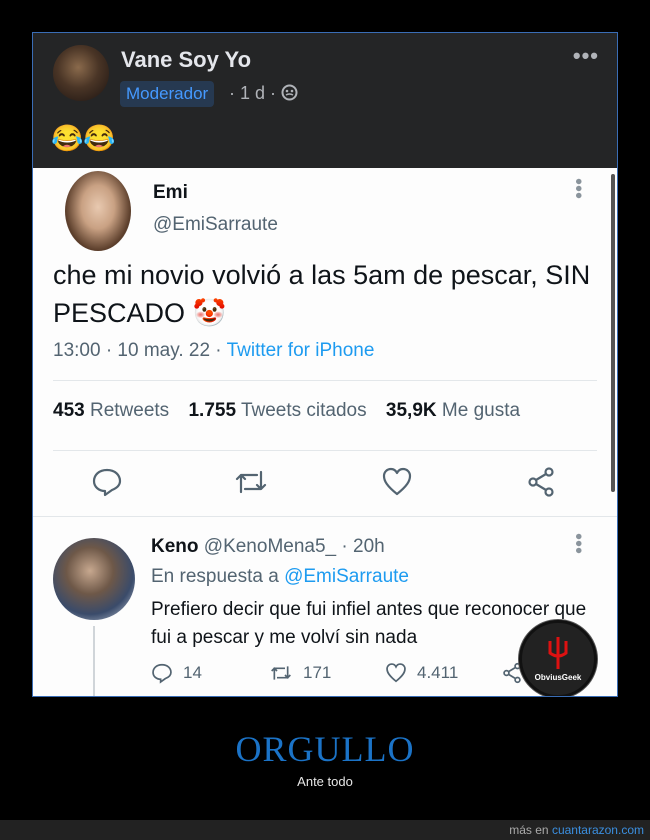  I want to click on post-time: · 1 d ·, so click(263, 94).